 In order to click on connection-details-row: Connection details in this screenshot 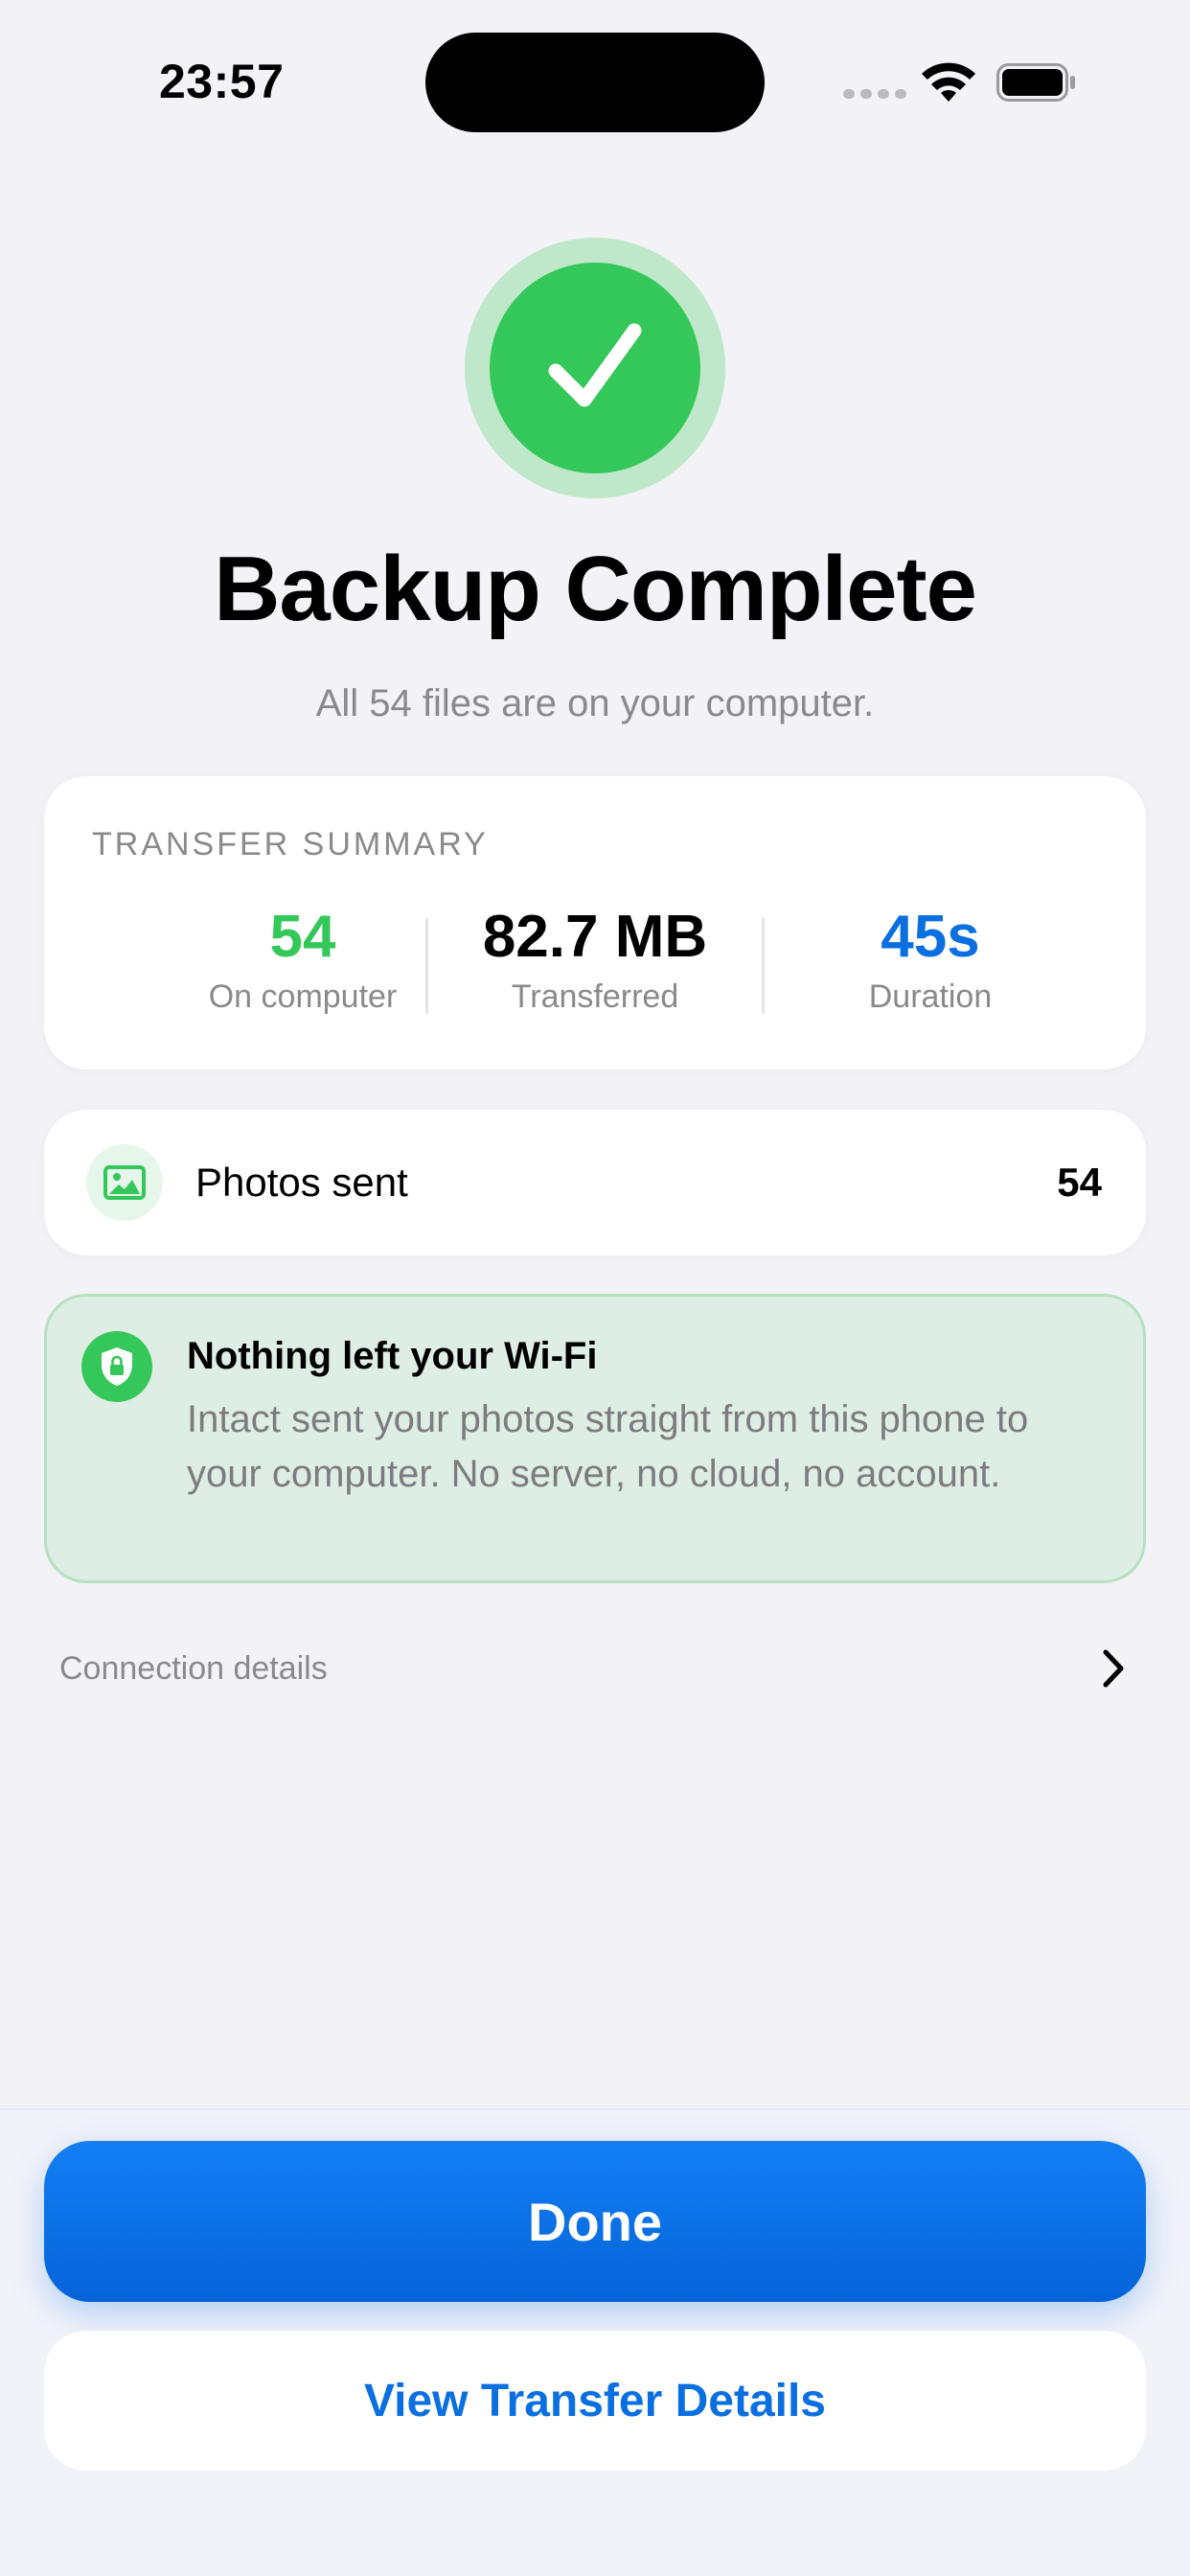, I will do `click(596, 1670)`.